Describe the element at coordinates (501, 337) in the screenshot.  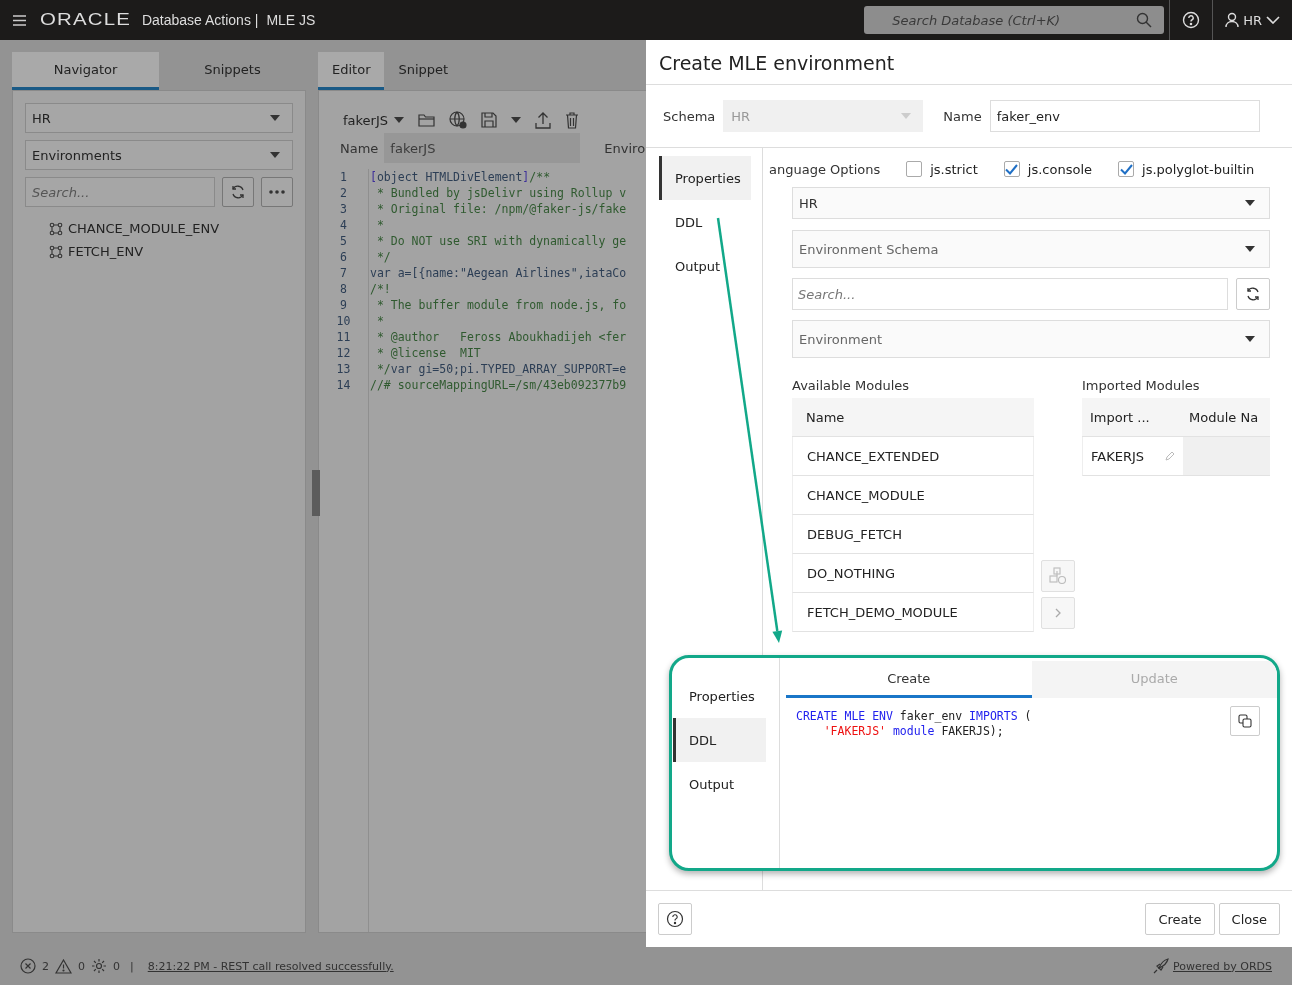
I see `code-line: * @author Feross Aboukhadijeh <fer` at that location.